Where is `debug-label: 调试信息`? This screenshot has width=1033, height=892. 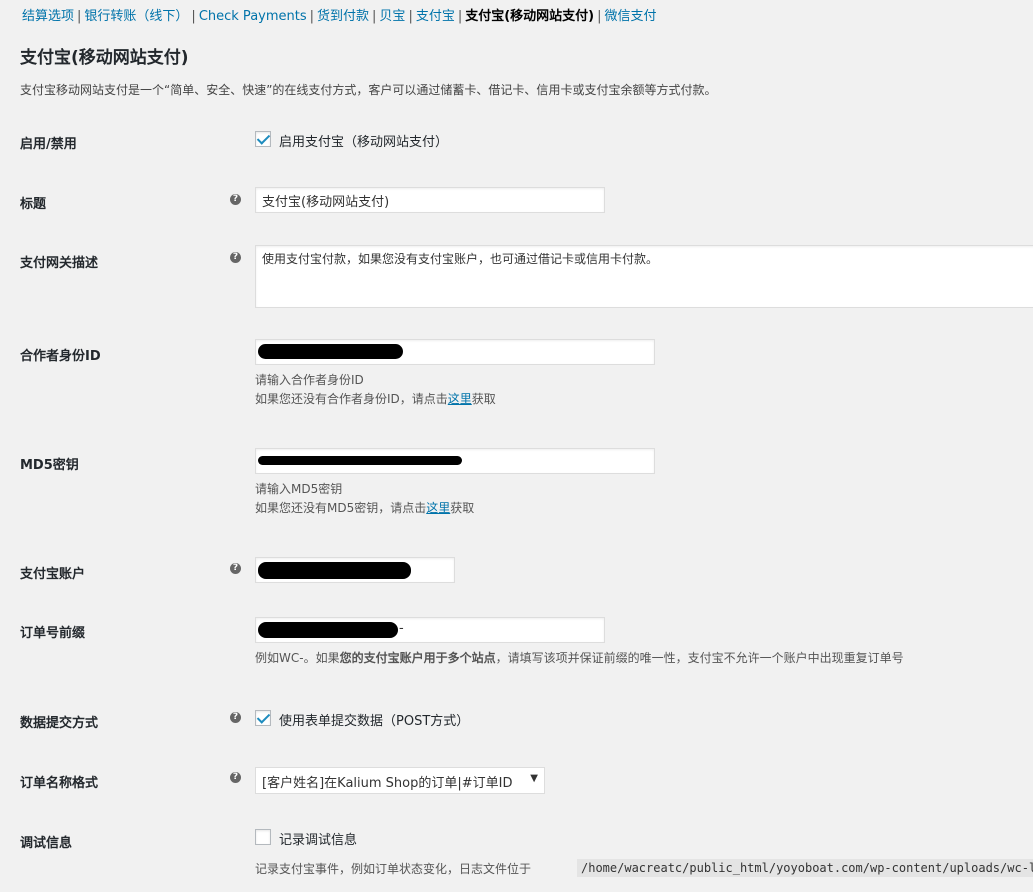 debug-label: 调试信息 is located at coordinates (46, 843).